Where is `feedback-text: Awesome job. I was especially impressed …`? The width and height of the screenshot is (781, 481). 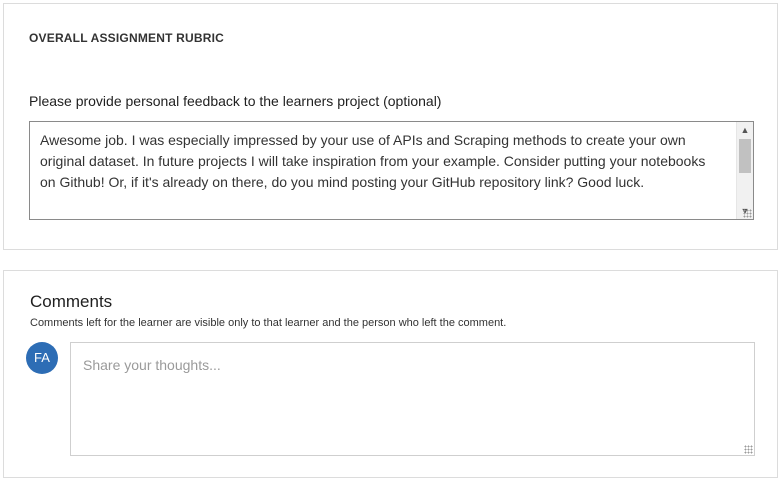 feedback-text: Awesome job. I was especially impressed … is located at coordinates (381, 161).